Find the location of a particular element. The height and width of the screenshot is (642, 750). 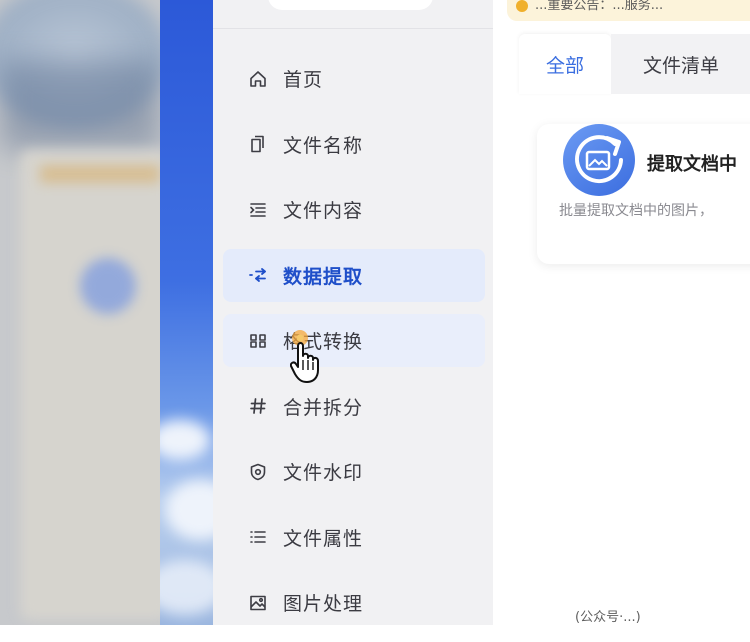

sidebar-item-file-name: 文件名称 is located at coordinates (354, 144).